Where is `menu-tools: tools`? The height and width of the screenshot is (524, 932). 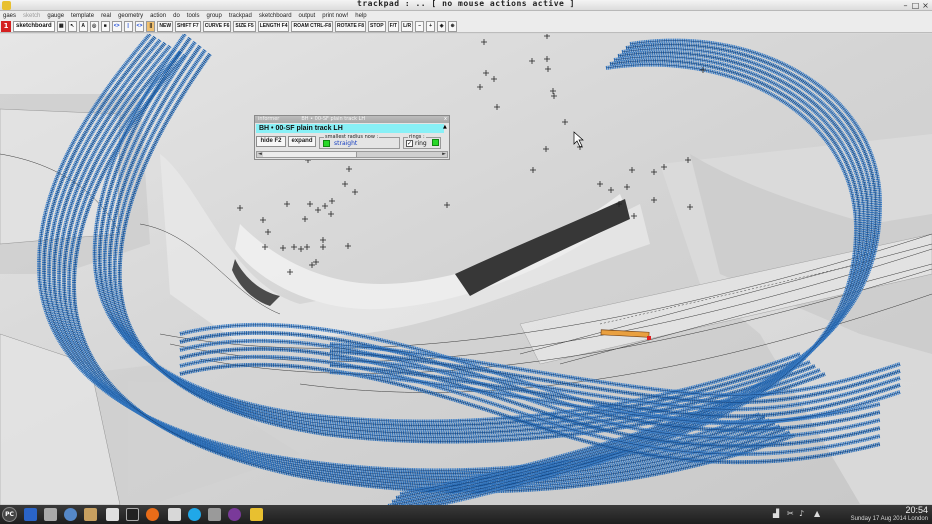 menu-tools: tools is located at coordinates (193, 16).